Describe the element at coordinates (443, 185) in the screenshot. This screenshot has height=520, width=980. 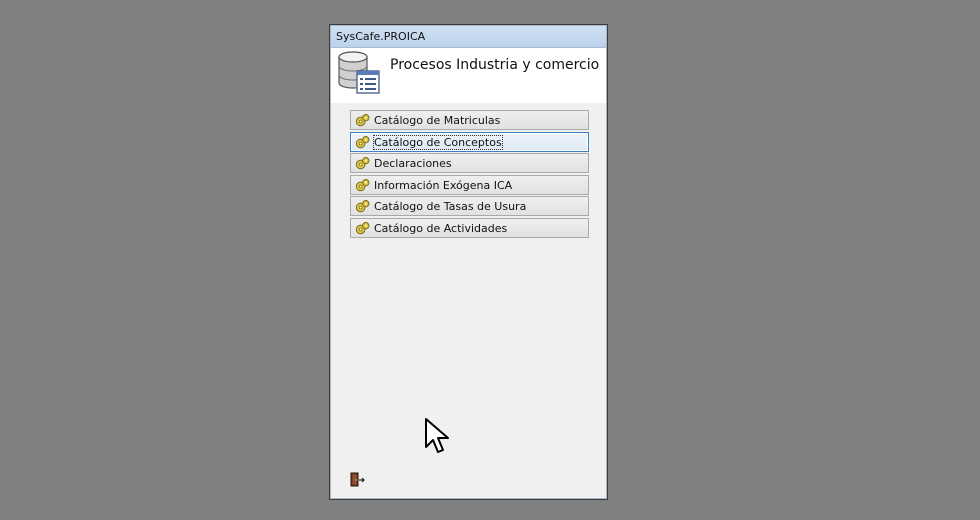
I see `menu-button-label: Información Exógena ICA` at that location.